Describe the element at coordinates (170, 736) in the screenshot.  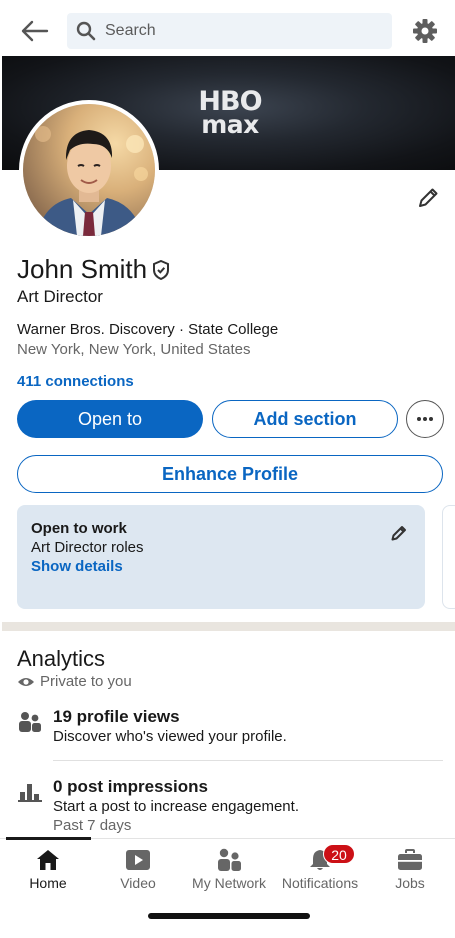
I see `analytics-item-subtitle: Discover who's viewed your profile.` at that location.